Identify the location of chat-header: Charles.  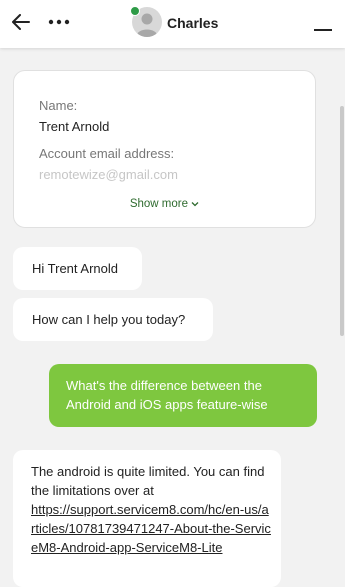
(172, 24).